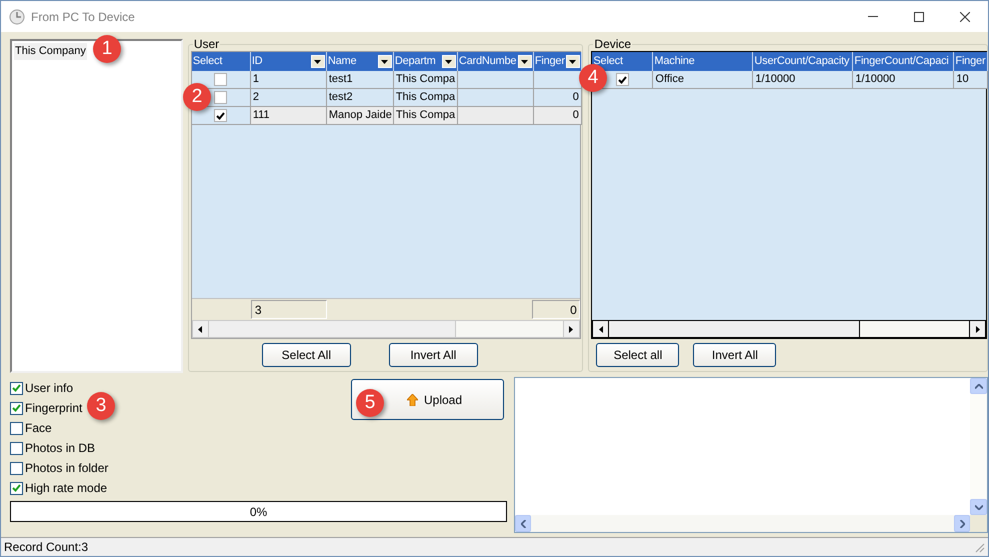 The width and height of the screenshot is (989, 557). What do you see at coordinates (703, 61) in the screenshot?
I see `column-header: Machine` at bounding box center [703, 61].